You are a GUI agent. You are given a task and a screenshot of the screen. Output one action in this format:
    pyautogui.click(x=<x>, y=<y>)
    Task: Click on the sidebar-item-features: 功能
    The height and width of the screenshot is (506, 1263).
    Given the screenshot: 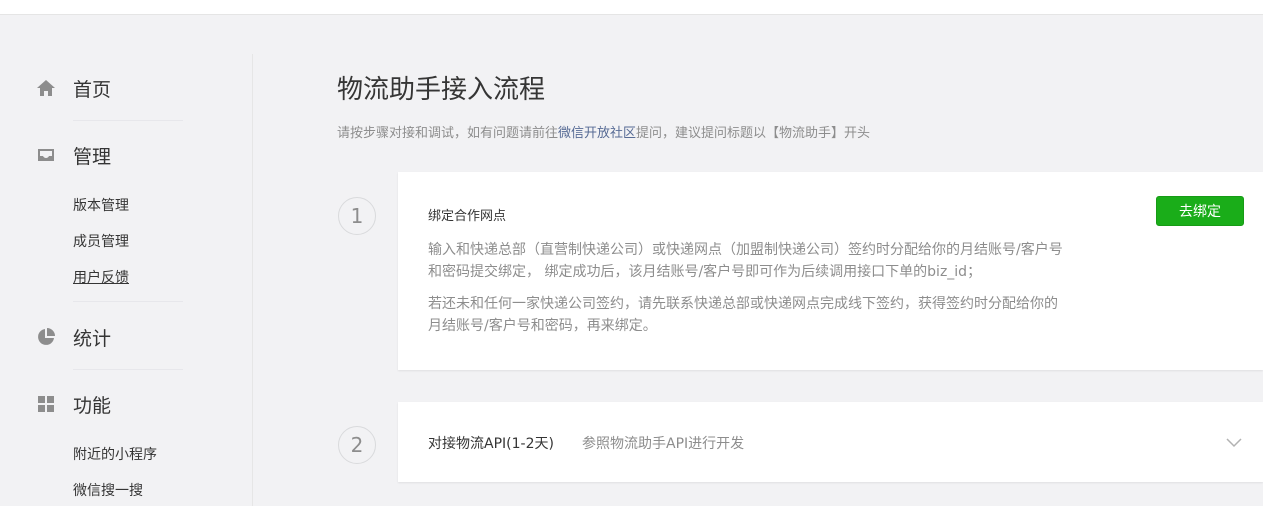 What is the action you would take?
    pyautogui.click(x=74, y=404)
    